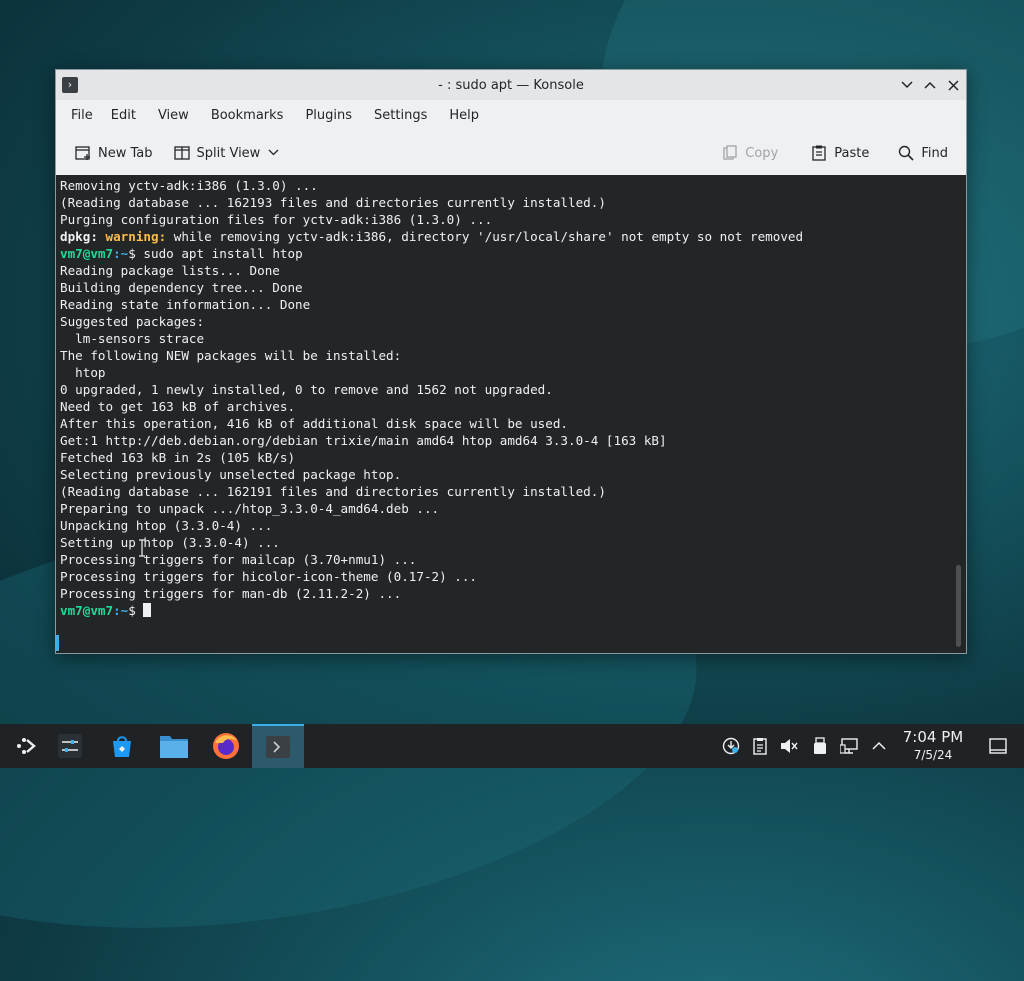  Describe the element at coordinates (789, 746) in the screenshot. I see `volume-muted-icon` at that location.